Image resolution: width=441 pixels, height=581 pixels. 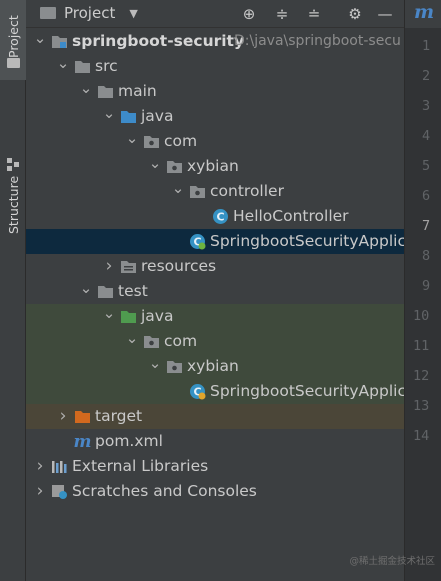 I want to click on expand-all-icon: ≑, so click(x=282, y=14).